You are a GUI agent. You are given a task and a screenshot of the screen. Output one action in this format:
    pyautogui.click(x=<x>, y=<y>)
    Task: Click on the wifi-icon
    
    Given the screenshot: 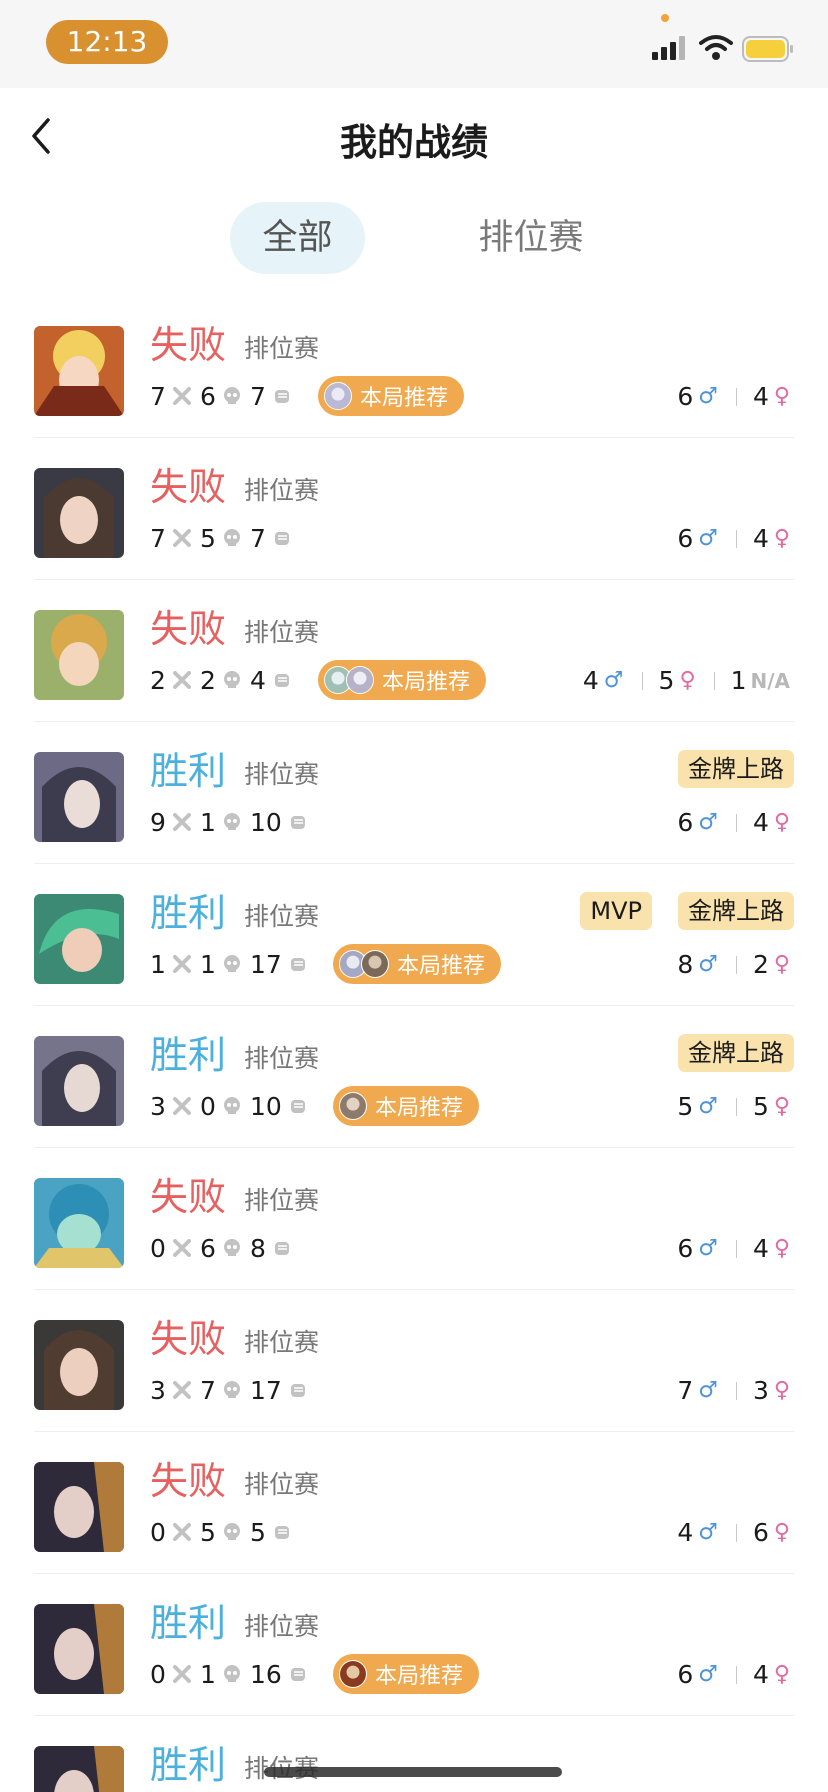 What is the action you would take?
    pyautogui.click(x=716, y=47)
    